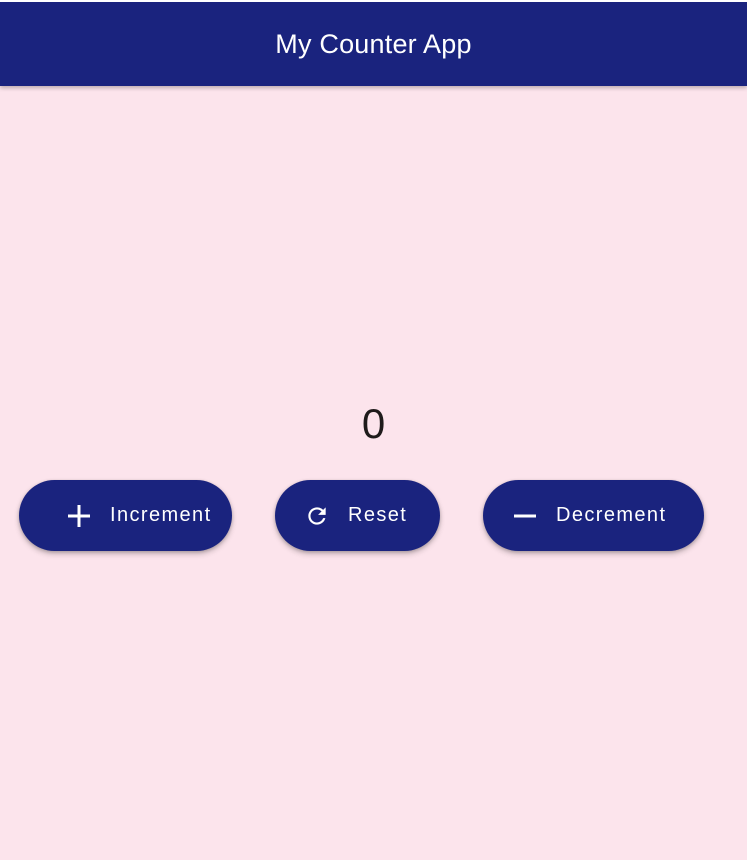  Describe the element at coordinates (378, 515) in the screenshot. I see `reset-label: Reset` at that location.